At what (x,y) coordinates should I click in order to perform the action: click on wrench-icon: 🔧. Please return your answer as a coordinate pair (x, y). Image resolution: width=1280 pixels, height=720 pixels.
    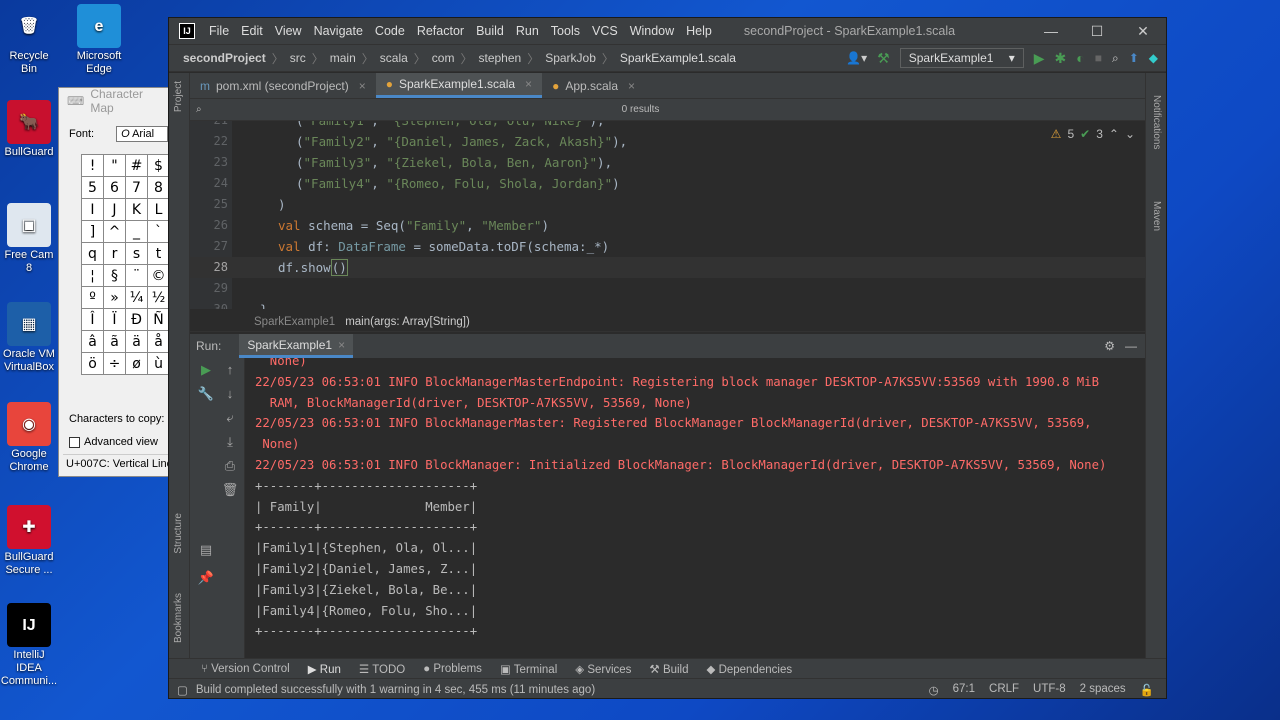
    Looking at the image, I should click on (206, 394).